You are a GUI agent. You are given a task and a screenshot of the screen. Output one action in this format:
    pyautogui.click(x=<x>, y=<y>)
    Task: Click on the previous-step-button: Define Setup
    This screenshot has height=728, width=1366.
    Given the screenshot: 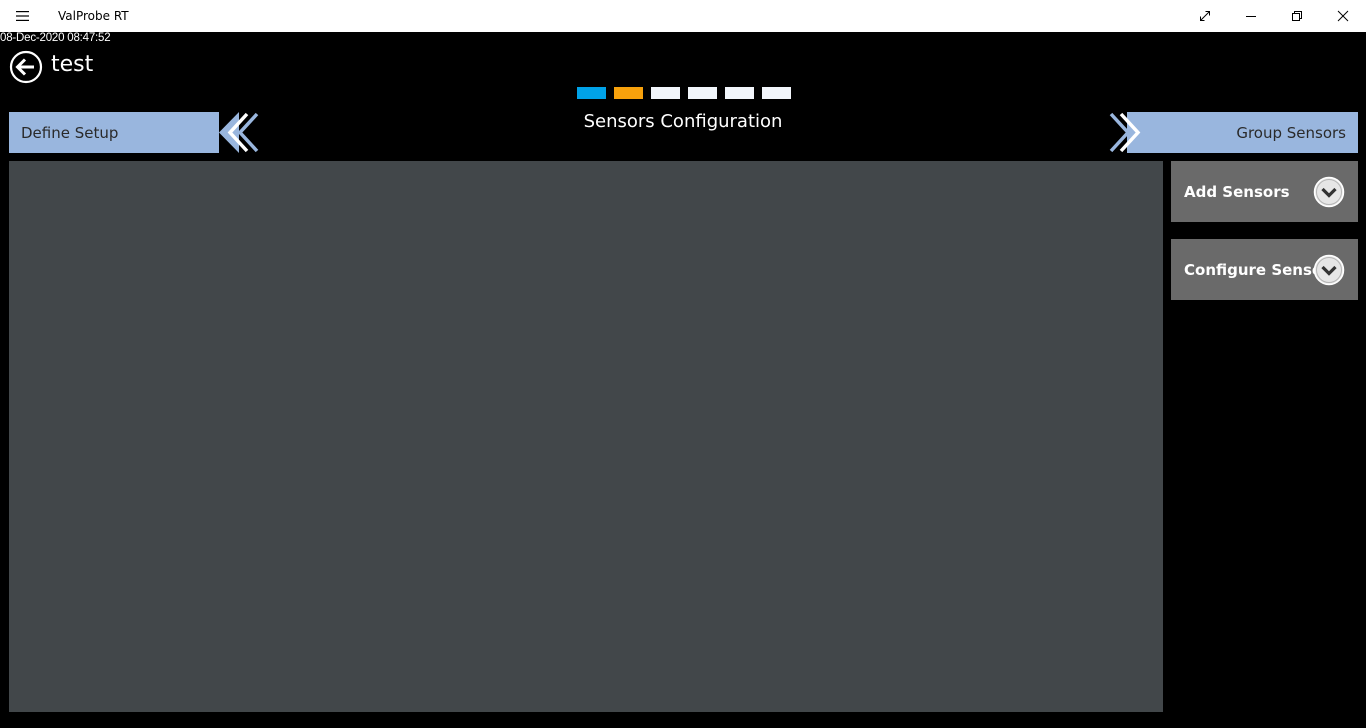 What is the action you would take?
    pyautogui.click(x=134, y=132)
    